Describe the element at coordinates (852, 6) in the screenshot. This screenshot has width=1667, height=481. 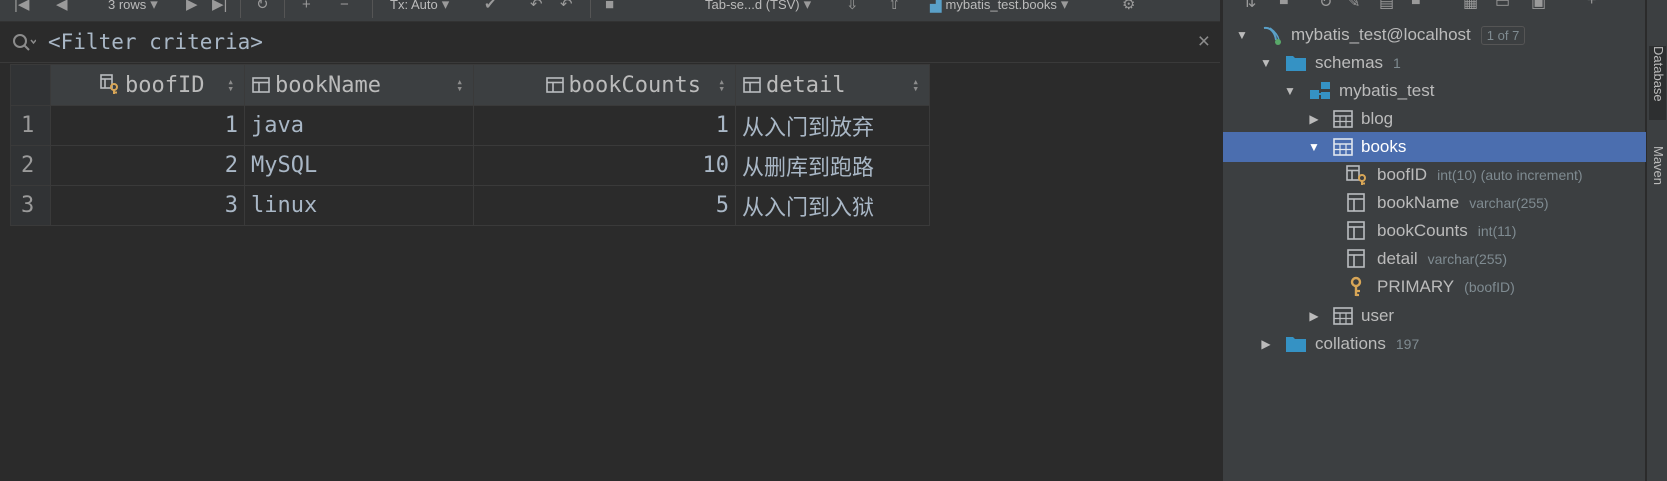
I see `export-icon: ⇩` at that location.